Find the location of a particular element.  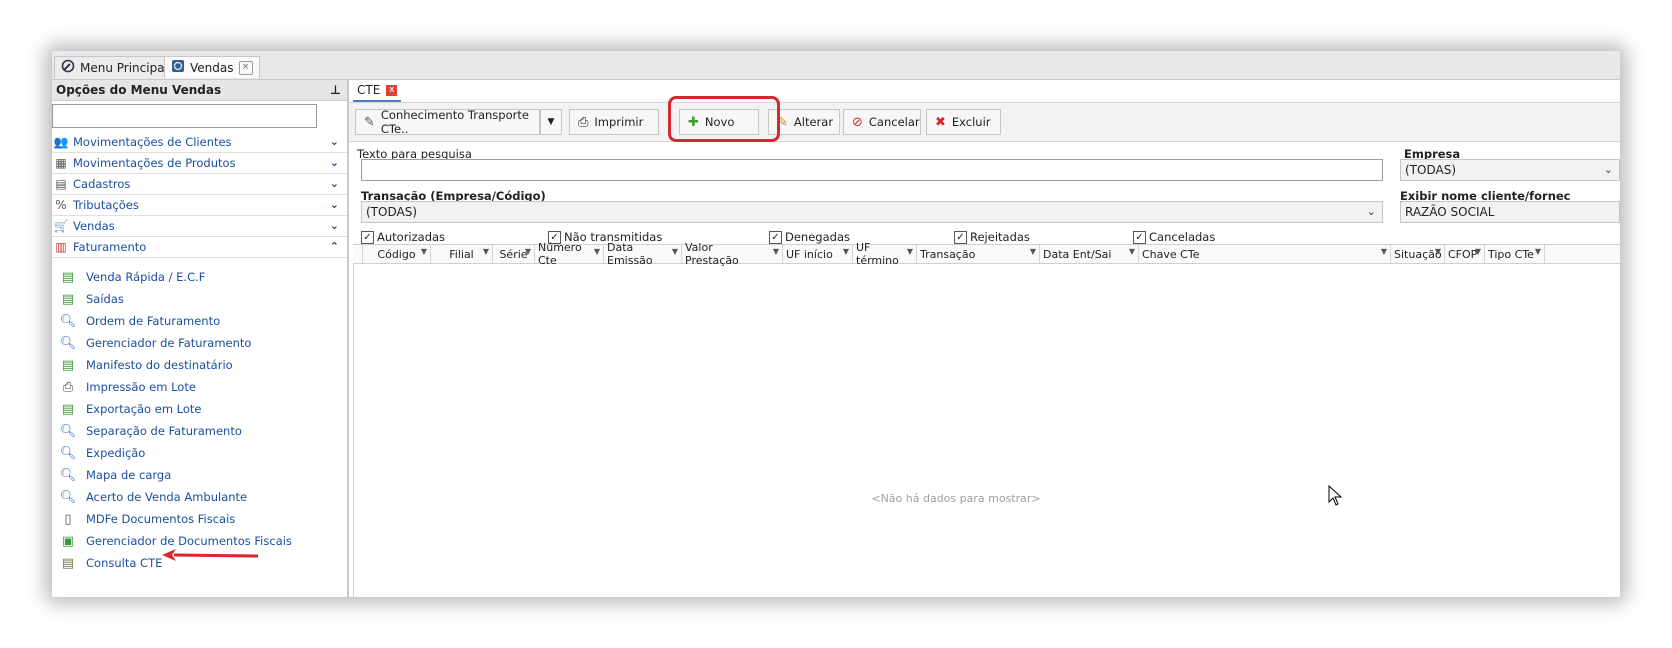

cart-icon: 🛒 is located at coordinates (61, 226).